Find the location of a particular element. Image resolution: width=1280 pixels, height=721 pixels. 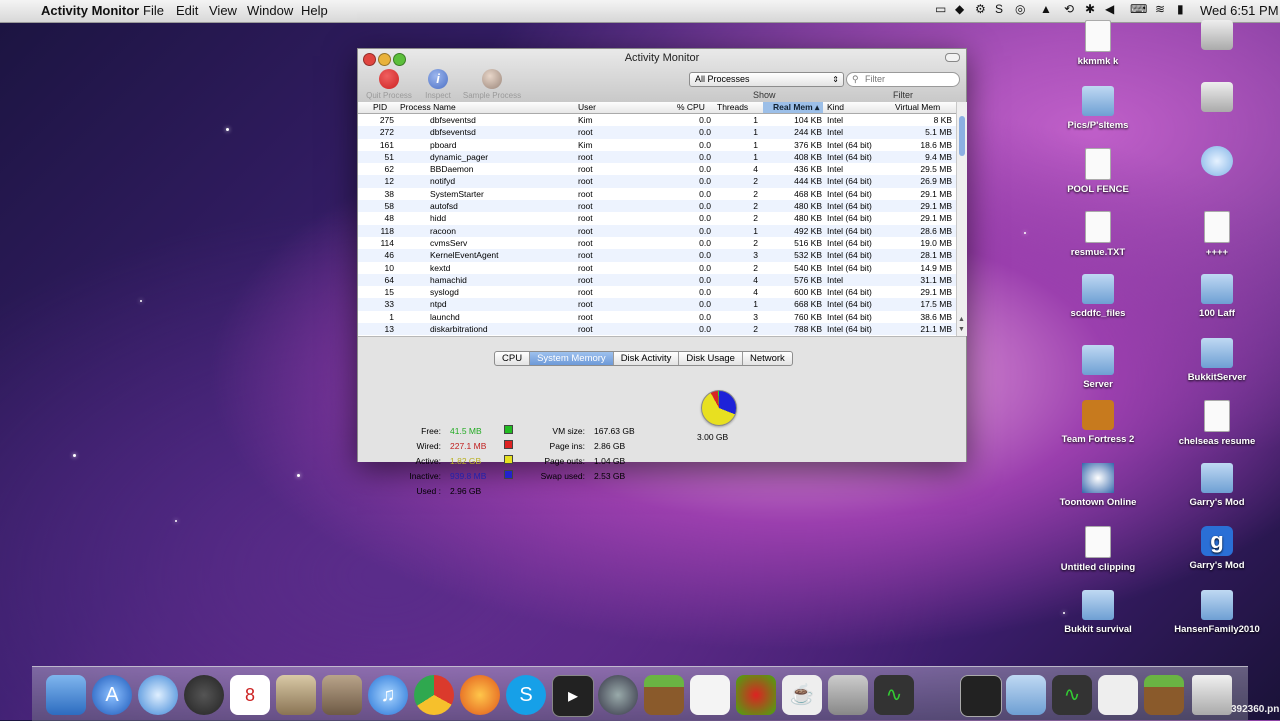

preview-icon is located at coordinates (848, 695).